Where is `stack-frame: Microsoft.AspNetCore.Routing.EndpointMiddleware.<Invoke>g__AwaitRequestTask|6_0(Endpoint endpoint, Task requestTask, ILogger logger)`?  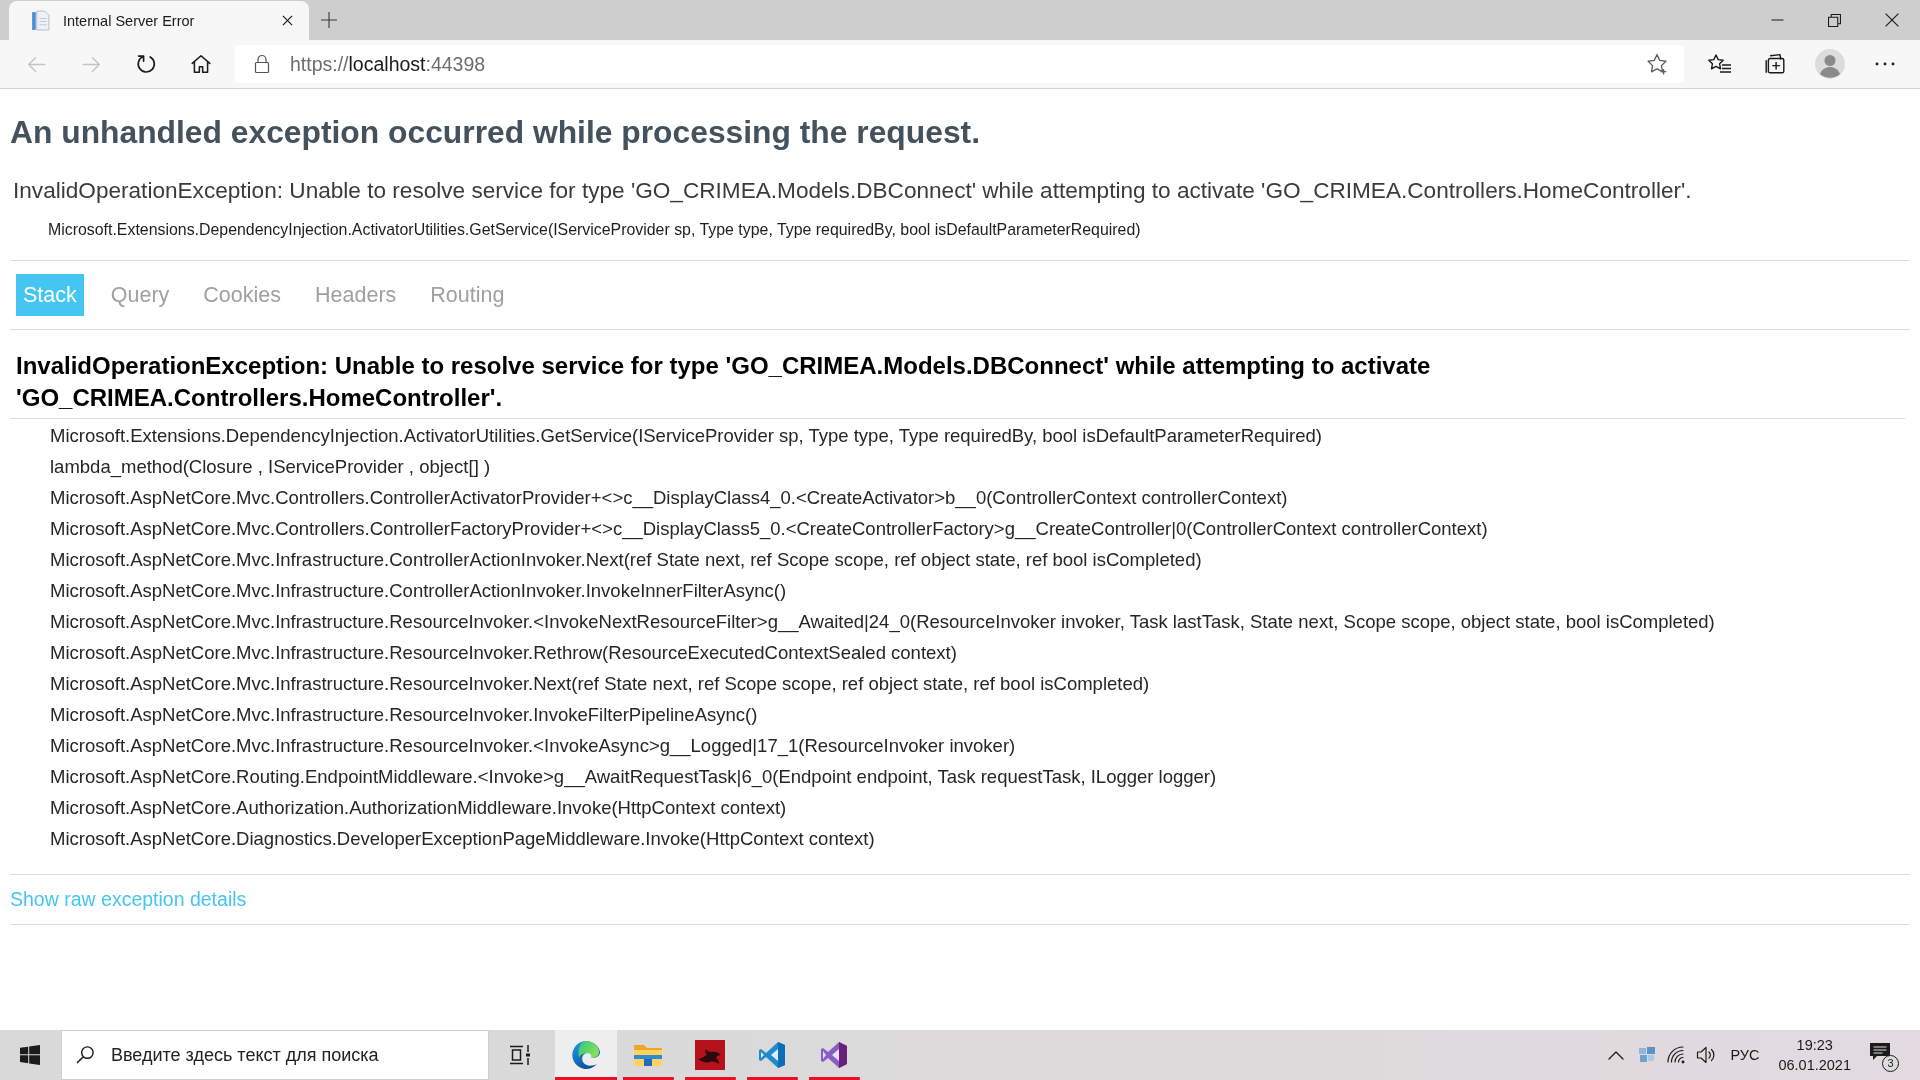 stack-frame: Microsoft.AspNetCore.Routing.EndpointMiddleware.<Invoke>g__AwaitRequestTask|6_0(Endpoint endpoint, Task requestTask, ILogger logger) is located at coordinates (979, 776).